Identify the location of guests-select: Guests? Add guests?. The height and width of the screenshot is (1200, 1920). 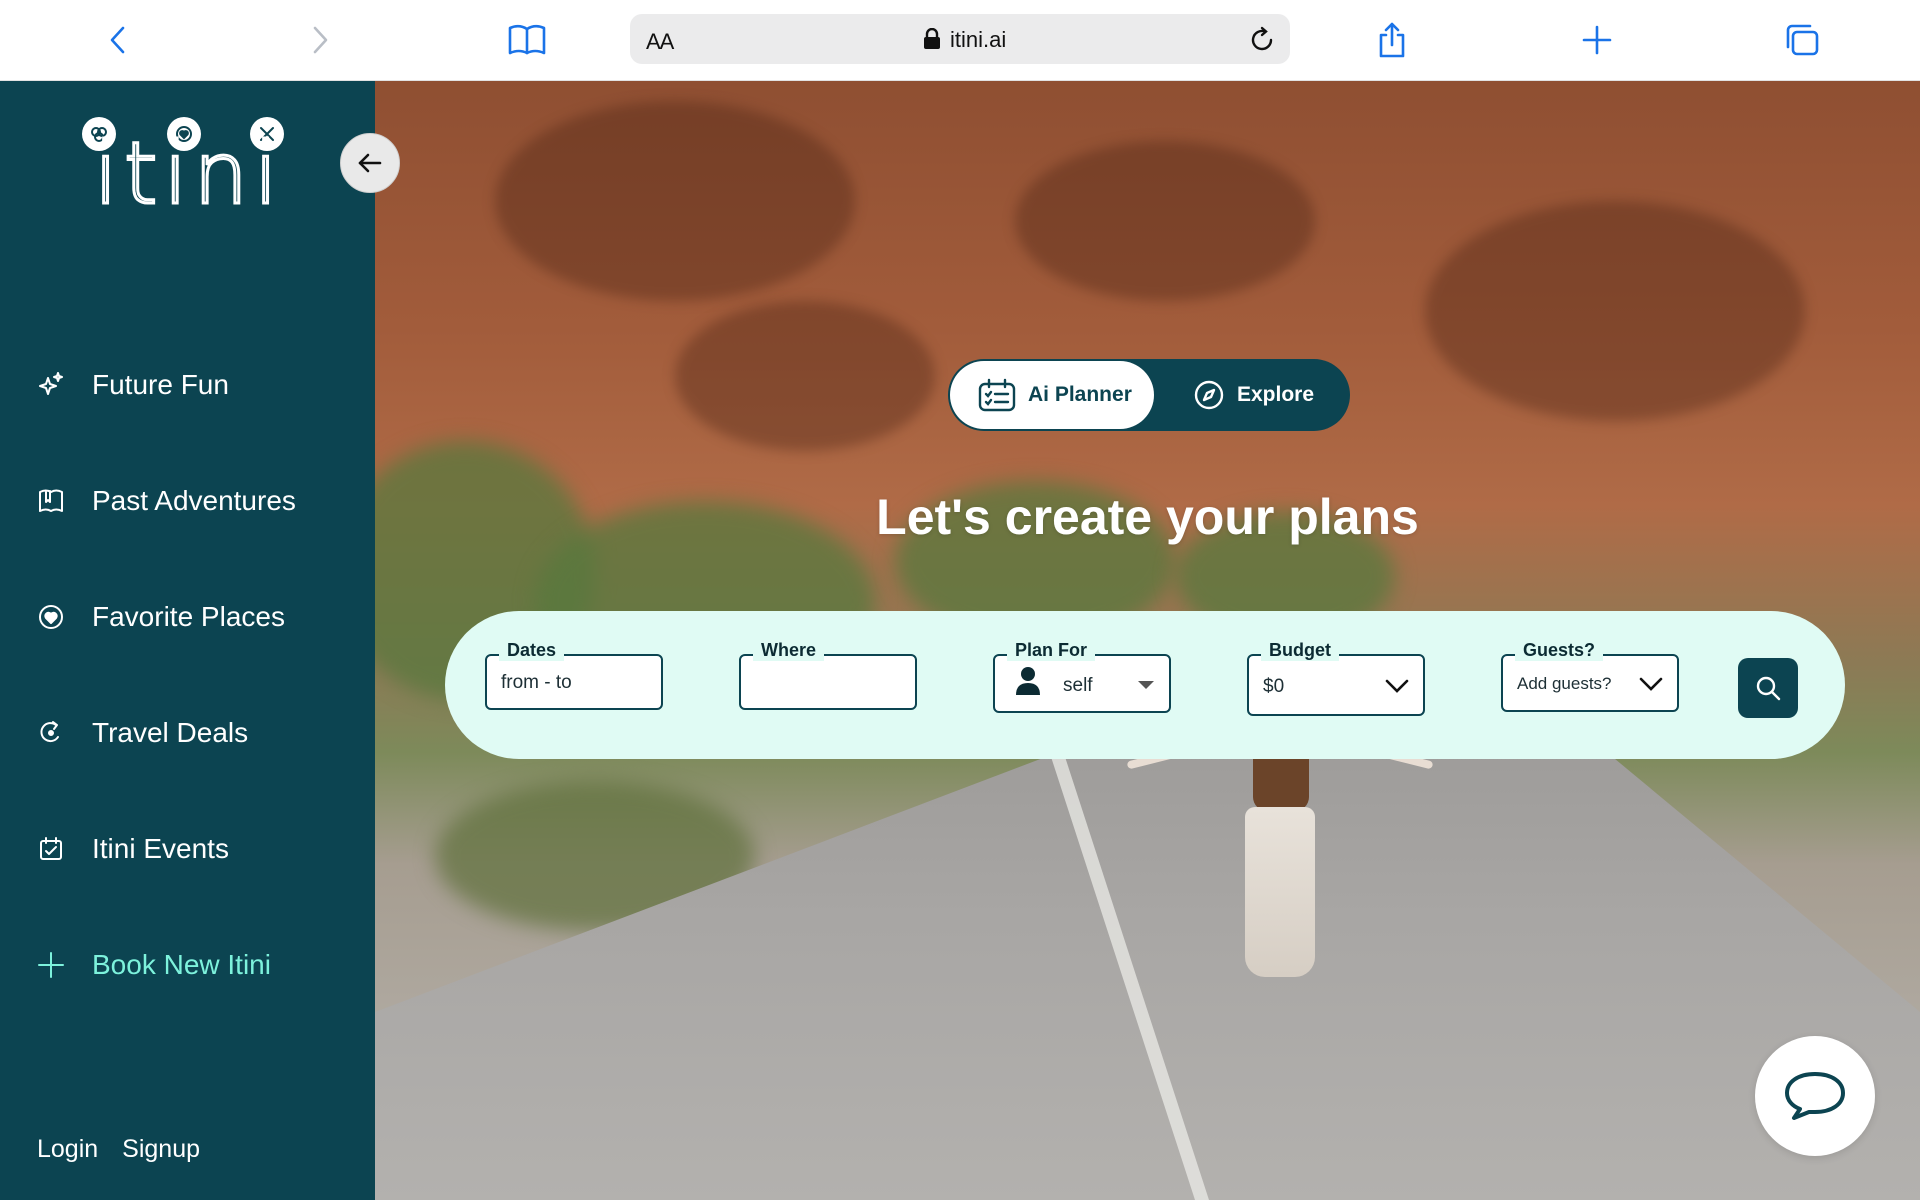
(1590, 676).